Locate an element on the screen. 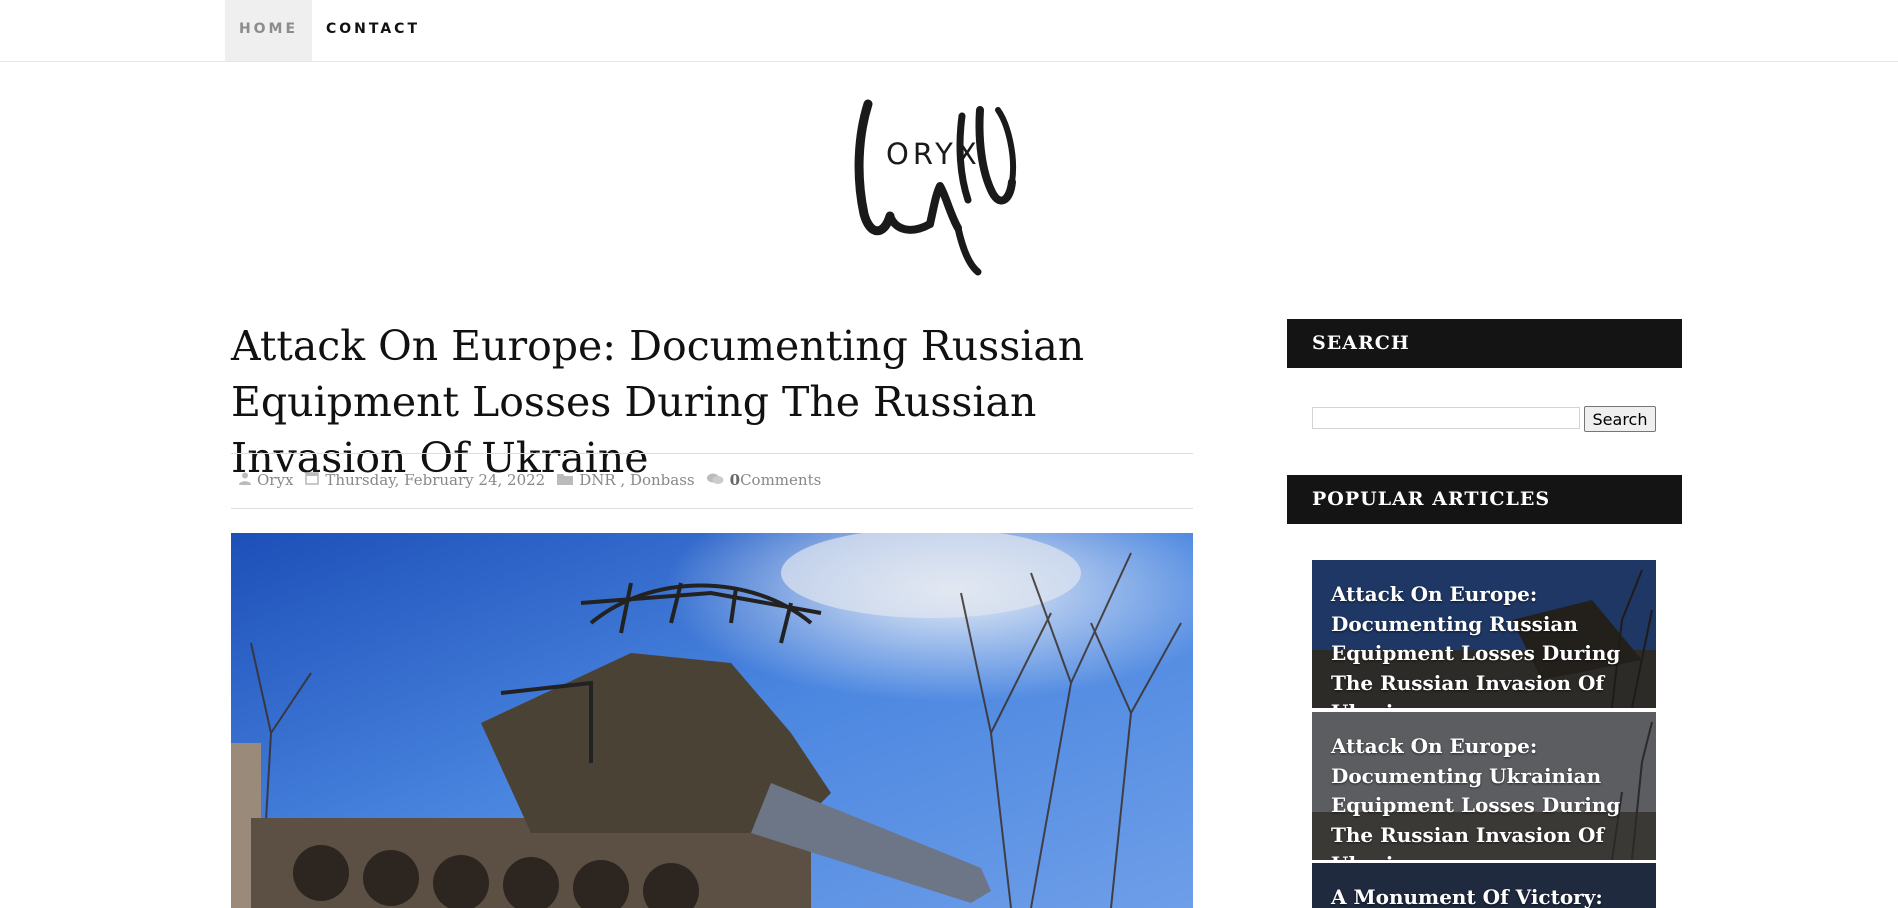  user-icon is located at coordinates (245, 480).